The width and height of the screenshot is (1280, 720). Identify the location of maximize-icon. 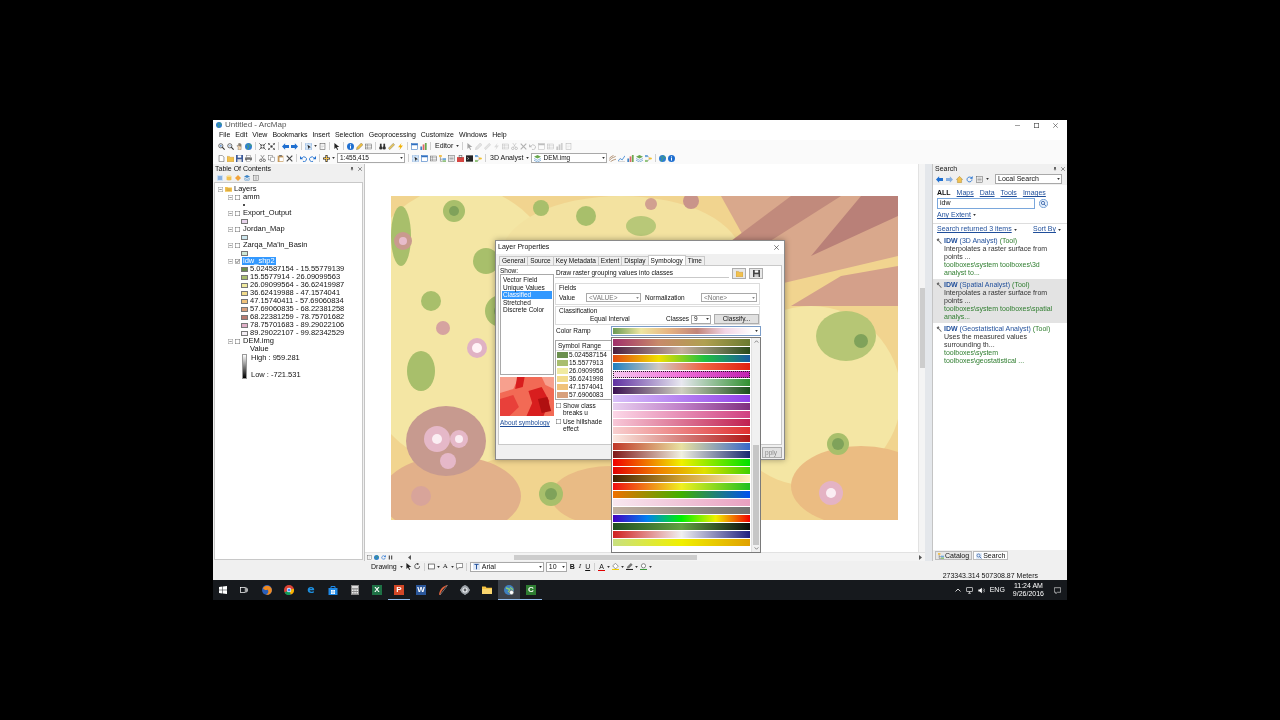
(1036, 125).